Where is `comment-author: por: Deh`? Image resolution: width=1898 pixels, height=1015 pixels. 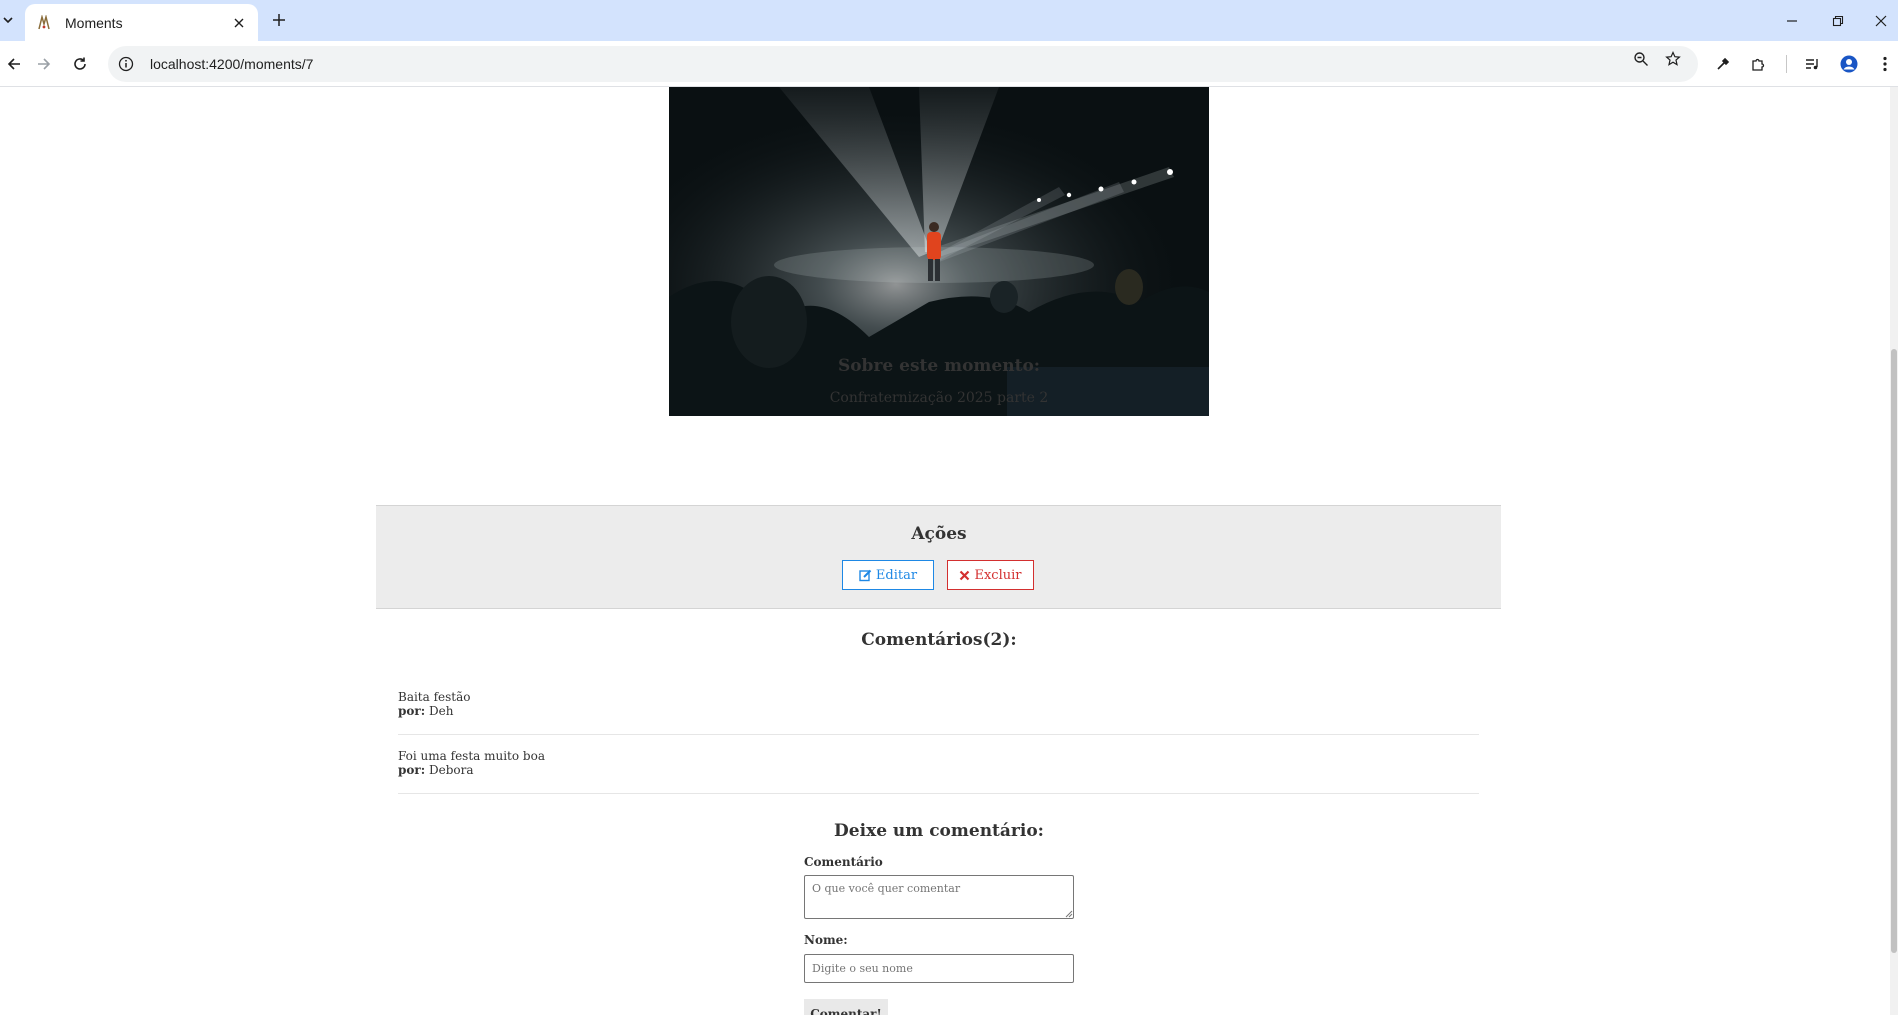 comment-author: por: Deh is located at coordinates (425, 711).